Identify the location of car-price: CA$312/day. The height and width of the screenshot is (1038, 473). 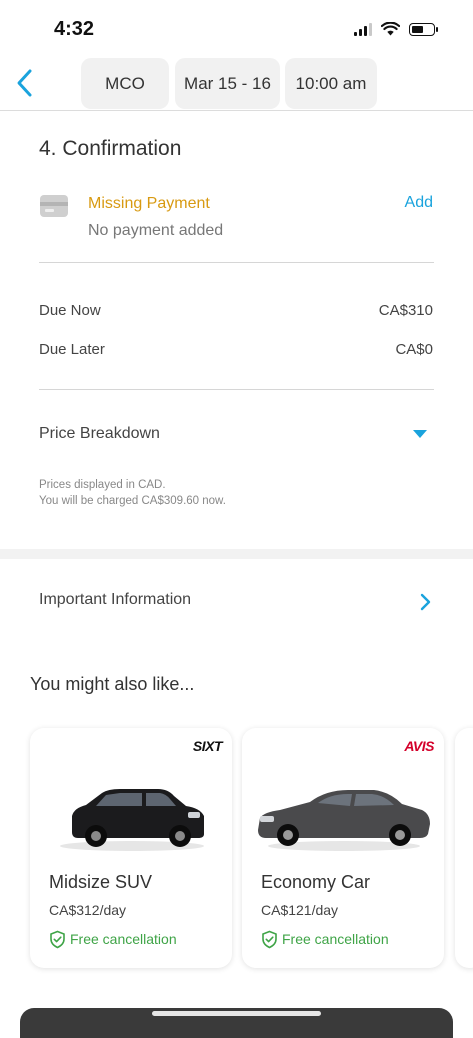
(88, 910).